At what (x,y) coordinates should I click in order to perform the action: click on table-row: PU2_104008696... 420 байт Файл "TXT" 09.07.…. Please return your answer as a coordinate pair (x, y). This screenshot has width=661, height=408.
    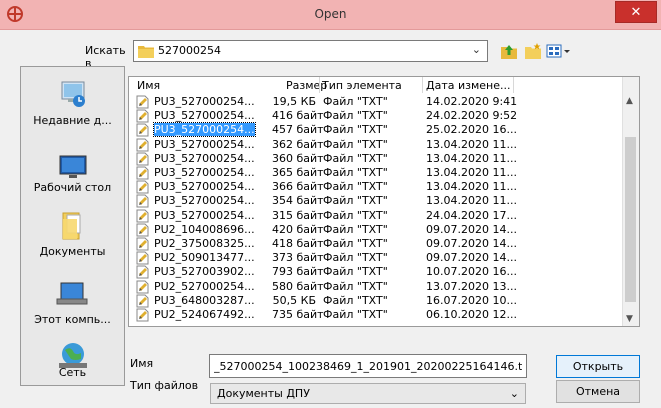
    Looking at the image, I should click on (377, 230).